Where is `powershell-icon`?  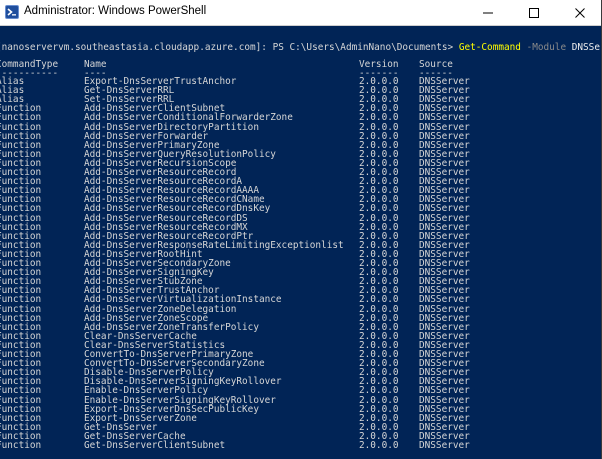
powershell-icon is located at coordinates (12, 12).